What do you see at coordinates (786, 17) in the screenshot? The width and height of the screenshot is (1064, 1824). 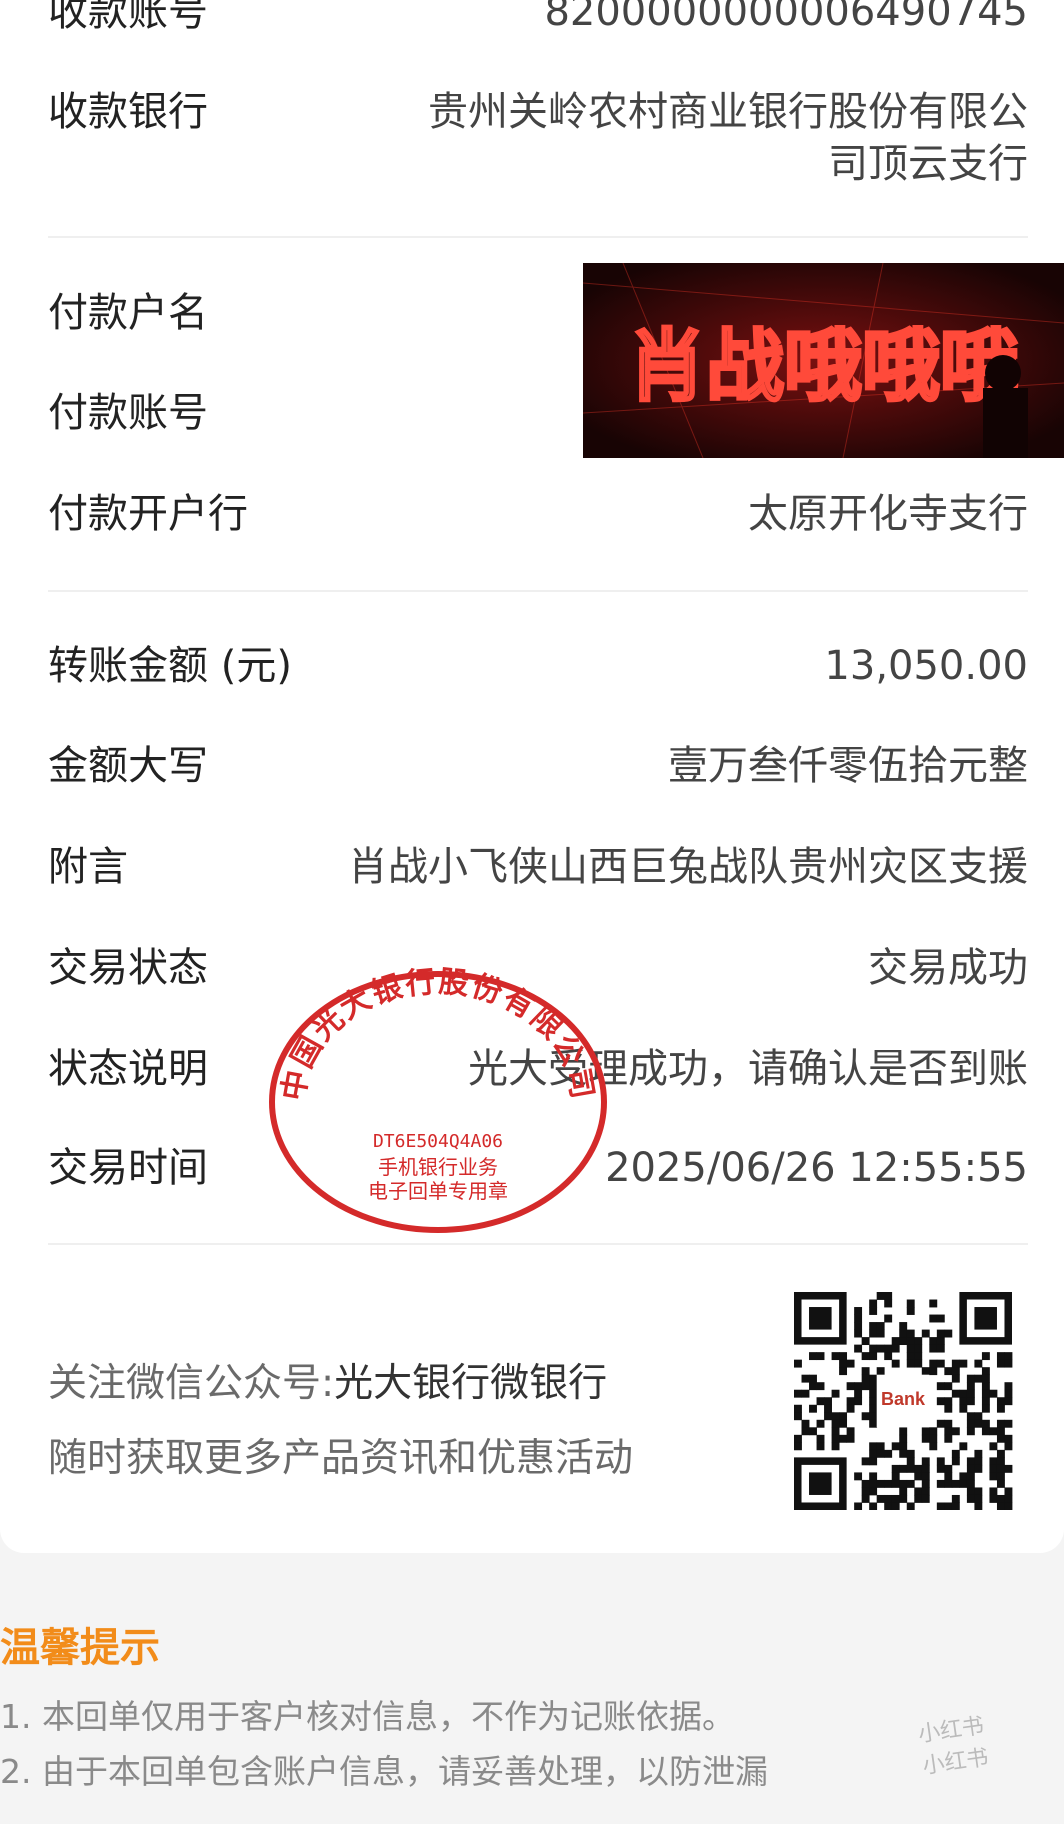 I see `payee-account-value: 8200000000006490745` at bounding box center [786, 17].